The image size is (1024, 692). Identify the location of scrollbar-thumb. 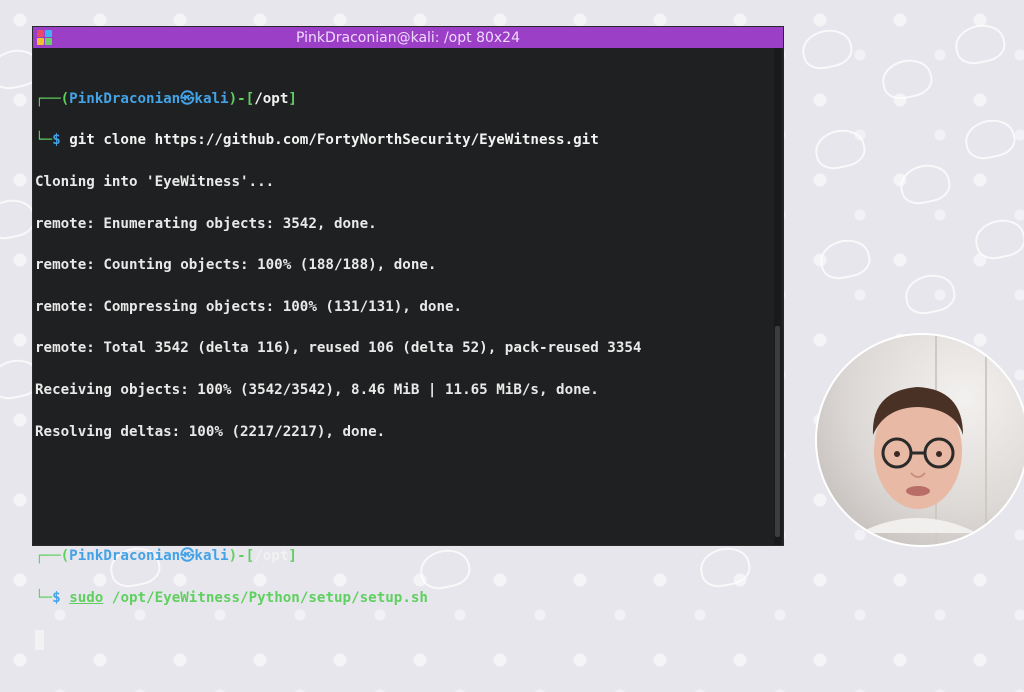
(777, 431).